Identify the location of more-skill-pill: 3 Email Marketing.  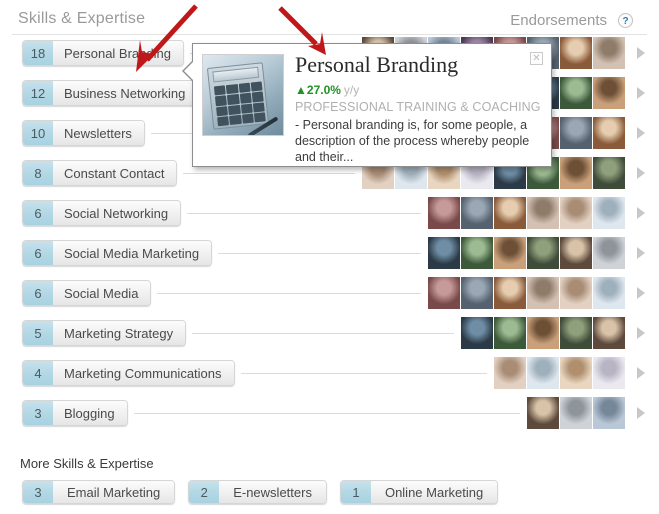
(99, 492).